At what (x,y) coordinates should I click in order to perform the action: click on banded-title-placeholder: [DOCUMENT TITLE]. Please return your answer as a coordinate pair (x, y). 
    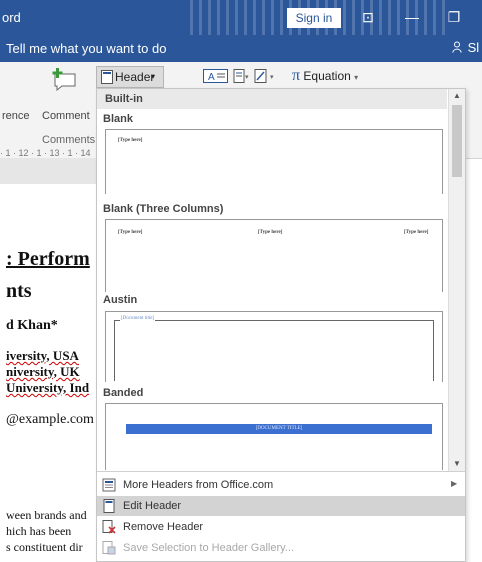
    Looking at the image, I should click on (279, 428).